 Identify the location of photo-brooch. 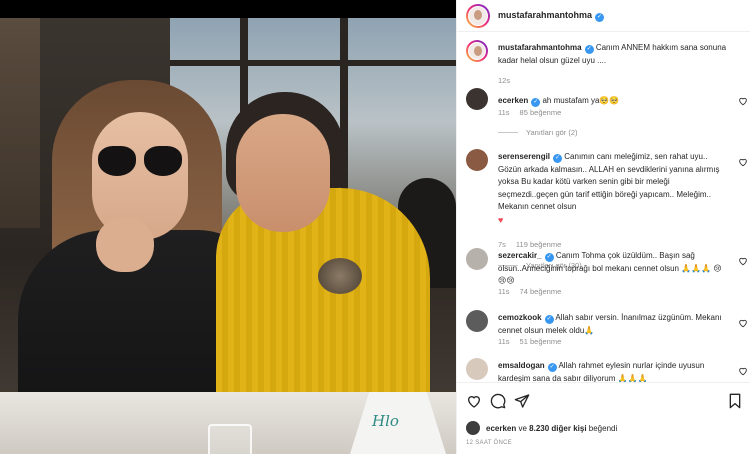
(340, 276).